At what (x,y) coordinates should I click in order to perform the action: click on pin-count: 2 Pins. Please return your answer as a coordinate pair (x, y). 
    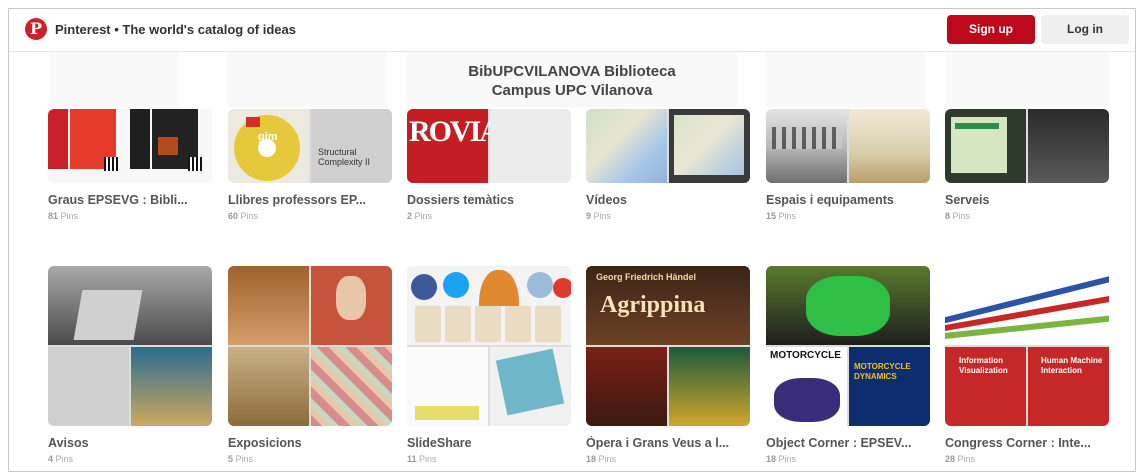
    Looking at the image, I should click on (420, 216).